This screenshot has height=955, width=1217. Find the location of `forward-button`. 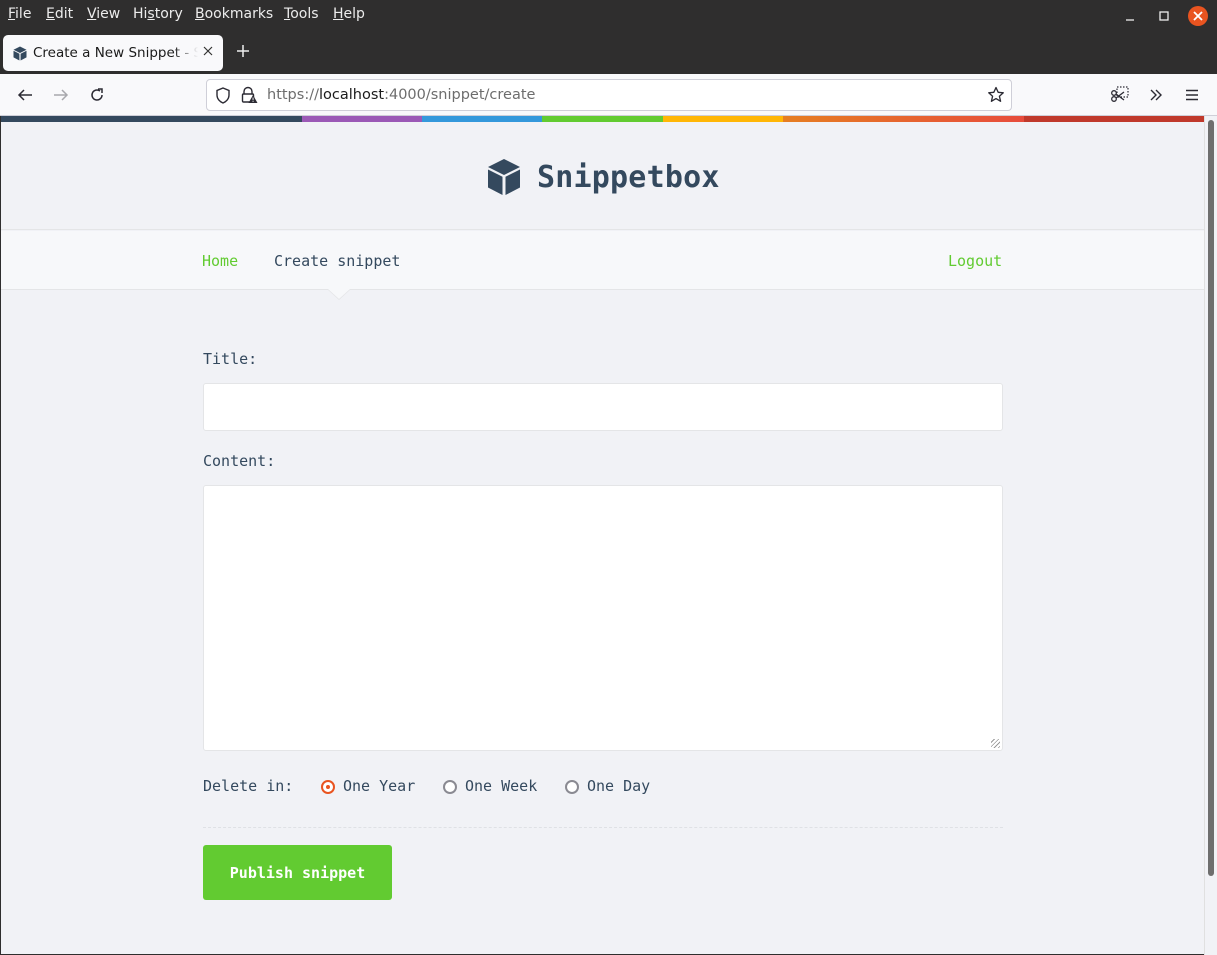

forward-button is located at coordinates (61, 95).